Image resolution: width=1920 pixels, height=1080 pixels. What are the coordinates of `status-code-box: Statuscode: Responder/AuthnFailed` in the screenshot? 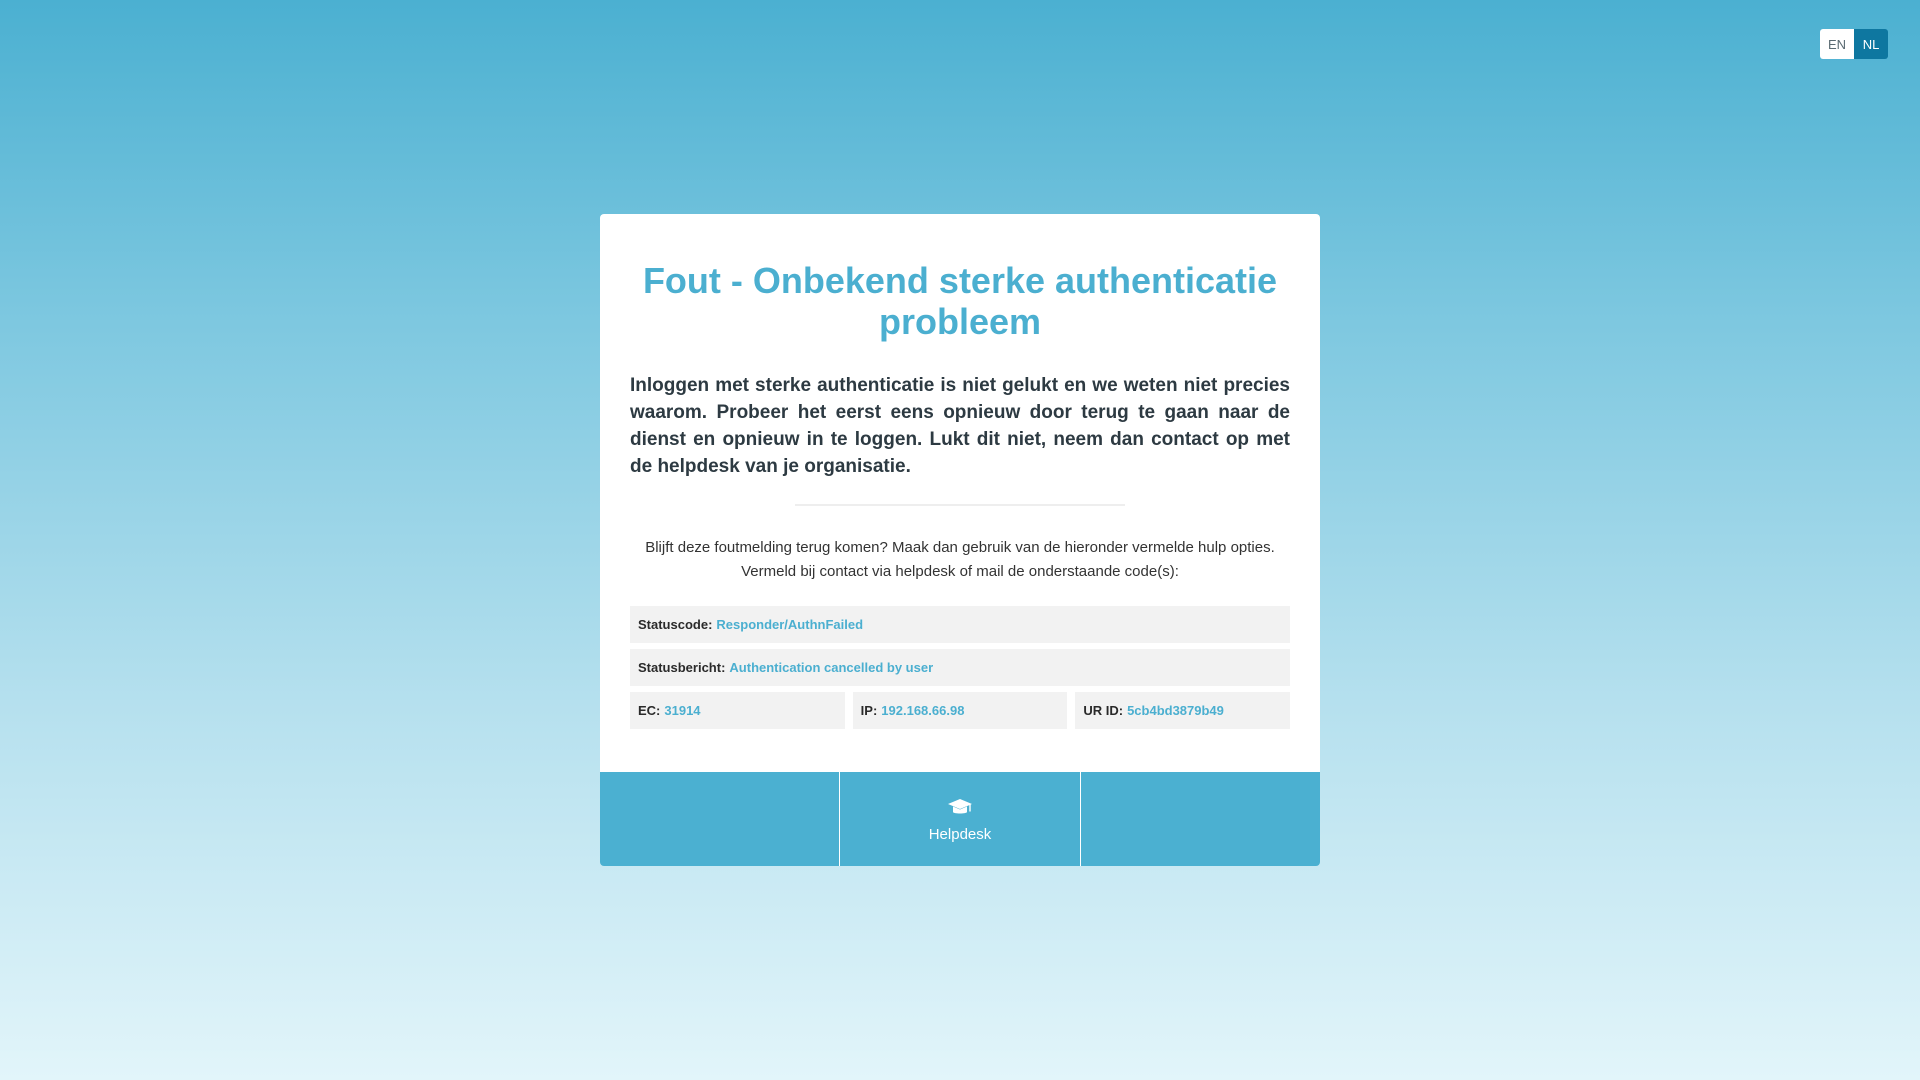 It's located at (960, 624).